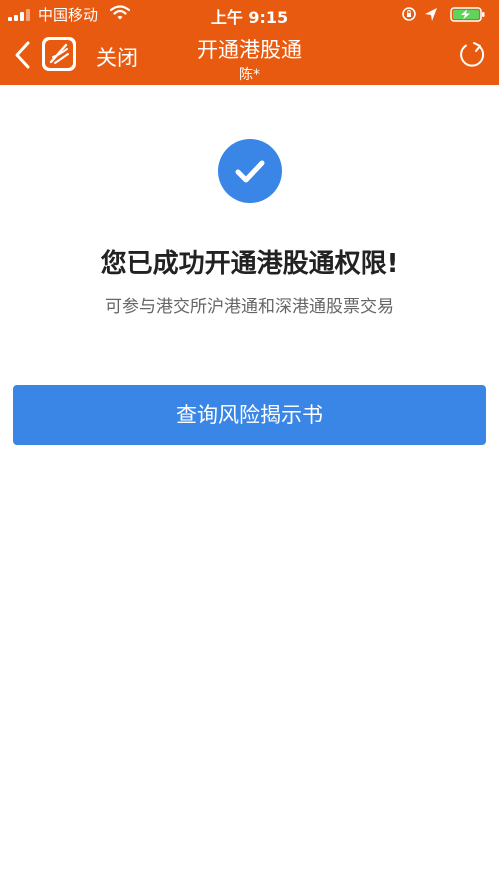 This screenshot has height=889, width=499. I want to click on status-bar: 中国移动 上午 9:15, so click(249, 14).